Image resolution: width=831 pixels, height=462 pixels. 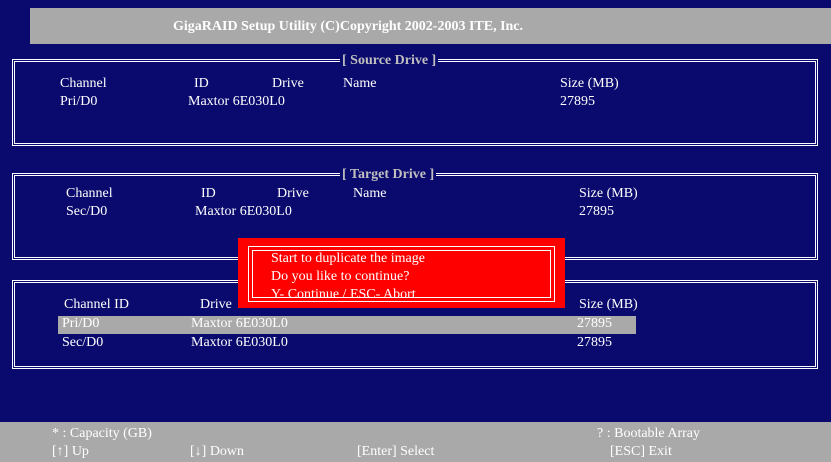 What do you see at coordinates (87, 211) in the screenshot?
I see `target-row-channel: Sec/D0` at bounding box center [87, 211].